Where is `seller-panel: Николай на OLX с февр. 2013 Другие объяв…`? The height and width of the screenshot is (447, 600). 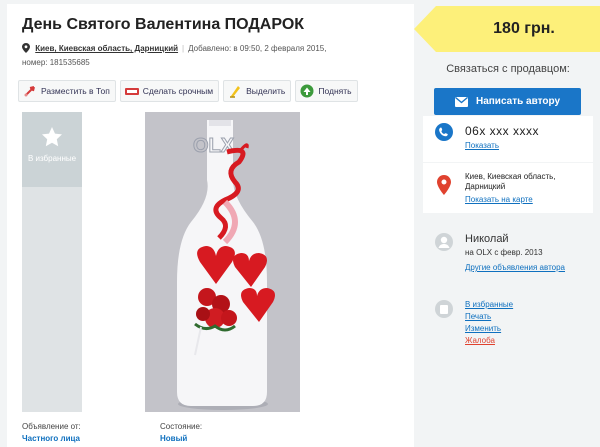
seller-panel: Николай на OLX с февр. 2013 Другие объяв… is located at coordinates (508, 257).